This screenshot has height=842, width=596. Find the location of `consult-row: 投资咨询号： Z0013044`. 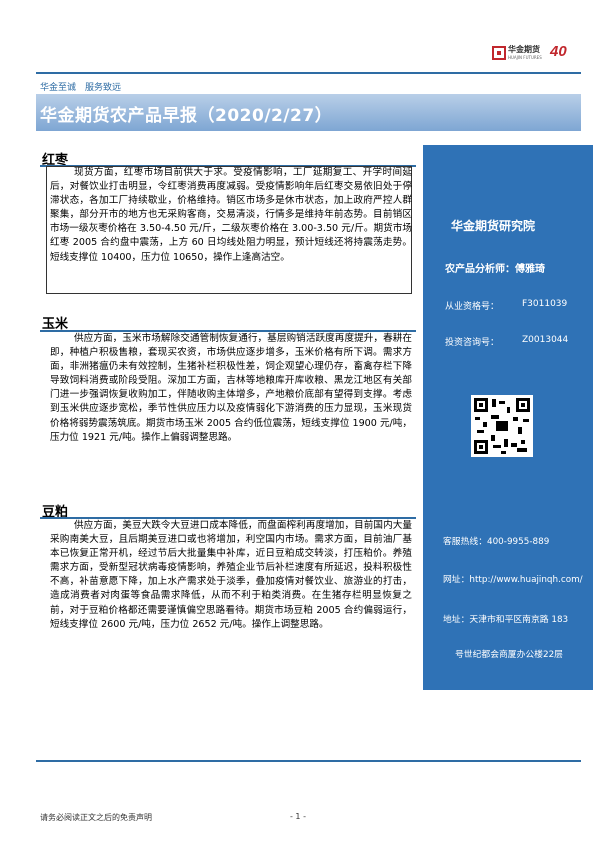

consult-row: 投资咨询号： Z0013044 is located at coordinates (506, 341).